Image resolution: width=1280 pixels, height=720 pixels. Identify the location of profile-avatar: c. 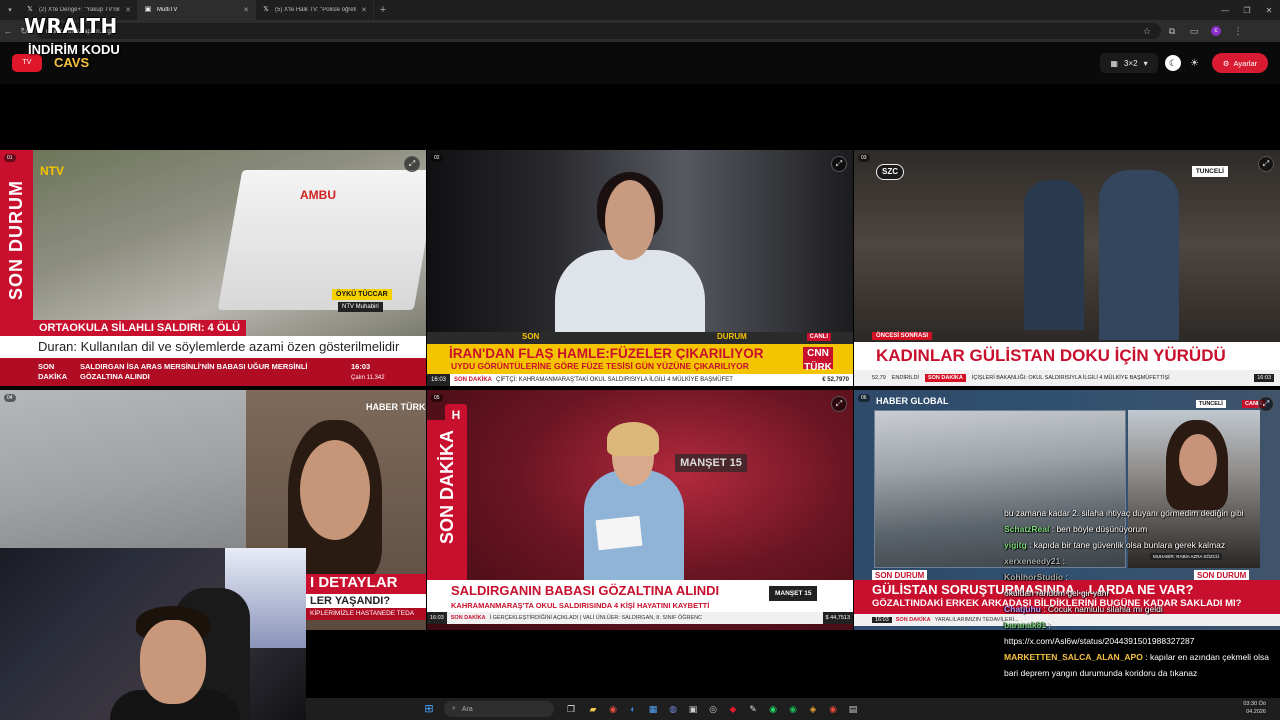
(1216, 31).